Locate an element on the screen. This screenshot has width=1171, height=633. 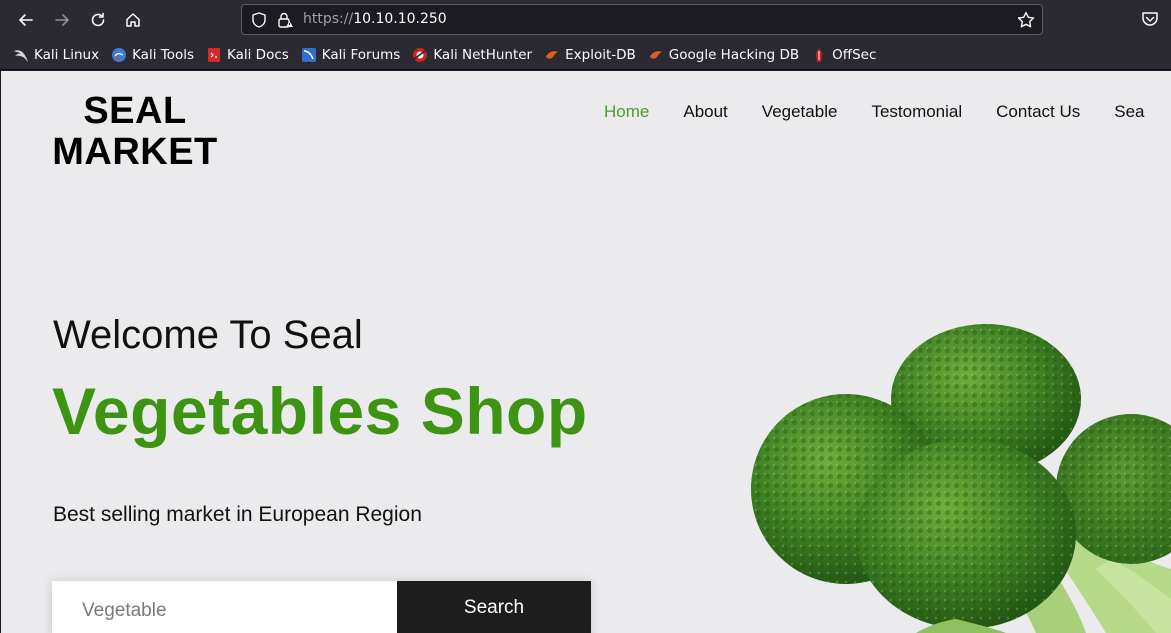
bookmark-label: Kali Tools is located at coordinates (163, 54).